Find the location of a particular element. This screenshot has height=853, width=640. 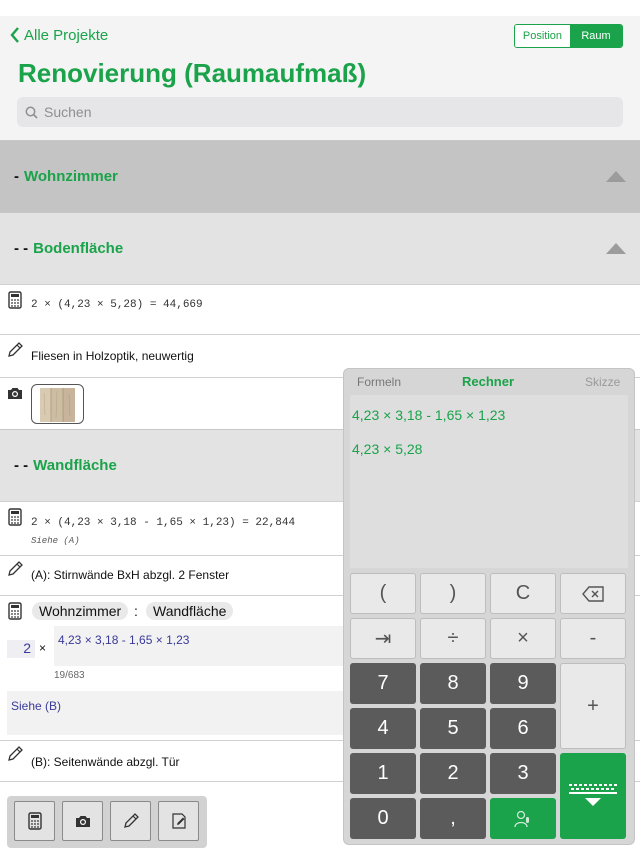

key-2: 2 is located at coordinates (453, 773).